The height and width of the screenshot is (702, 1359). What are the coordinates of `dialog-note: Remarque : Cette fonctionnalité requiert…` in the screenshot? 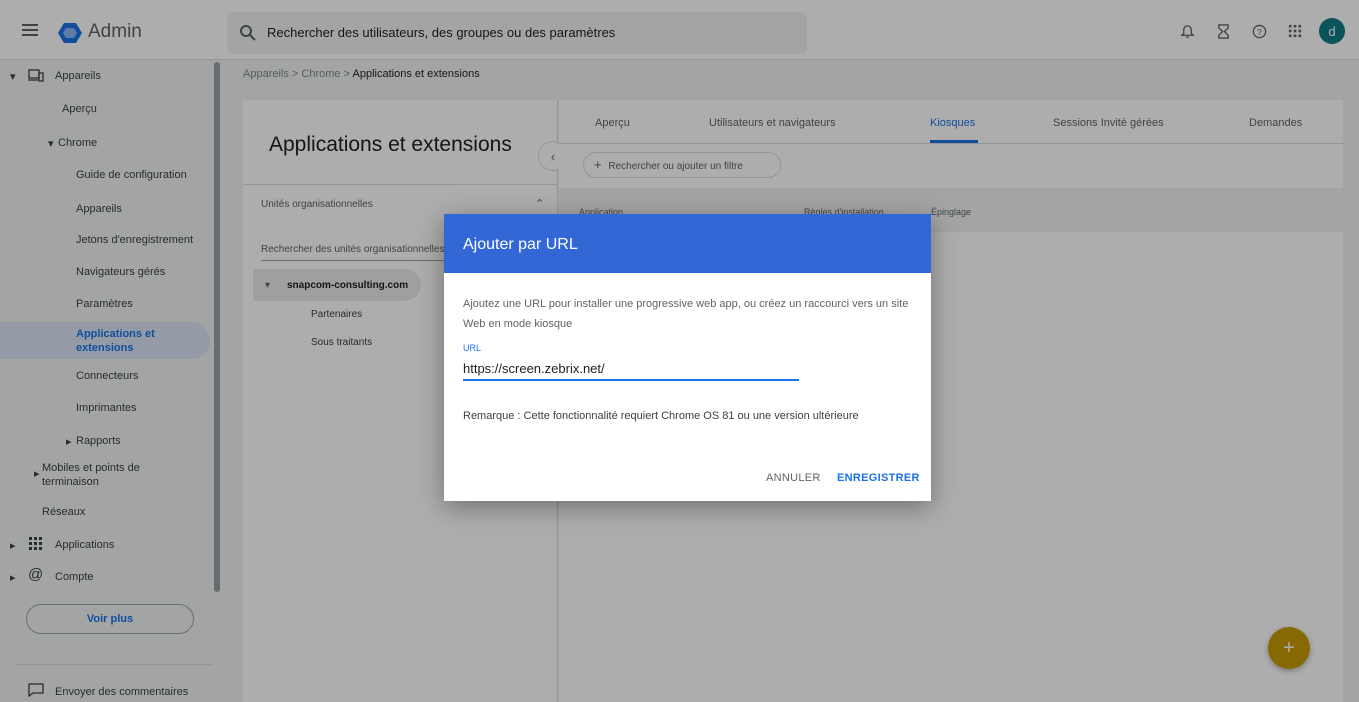 It's located at (661, 416).